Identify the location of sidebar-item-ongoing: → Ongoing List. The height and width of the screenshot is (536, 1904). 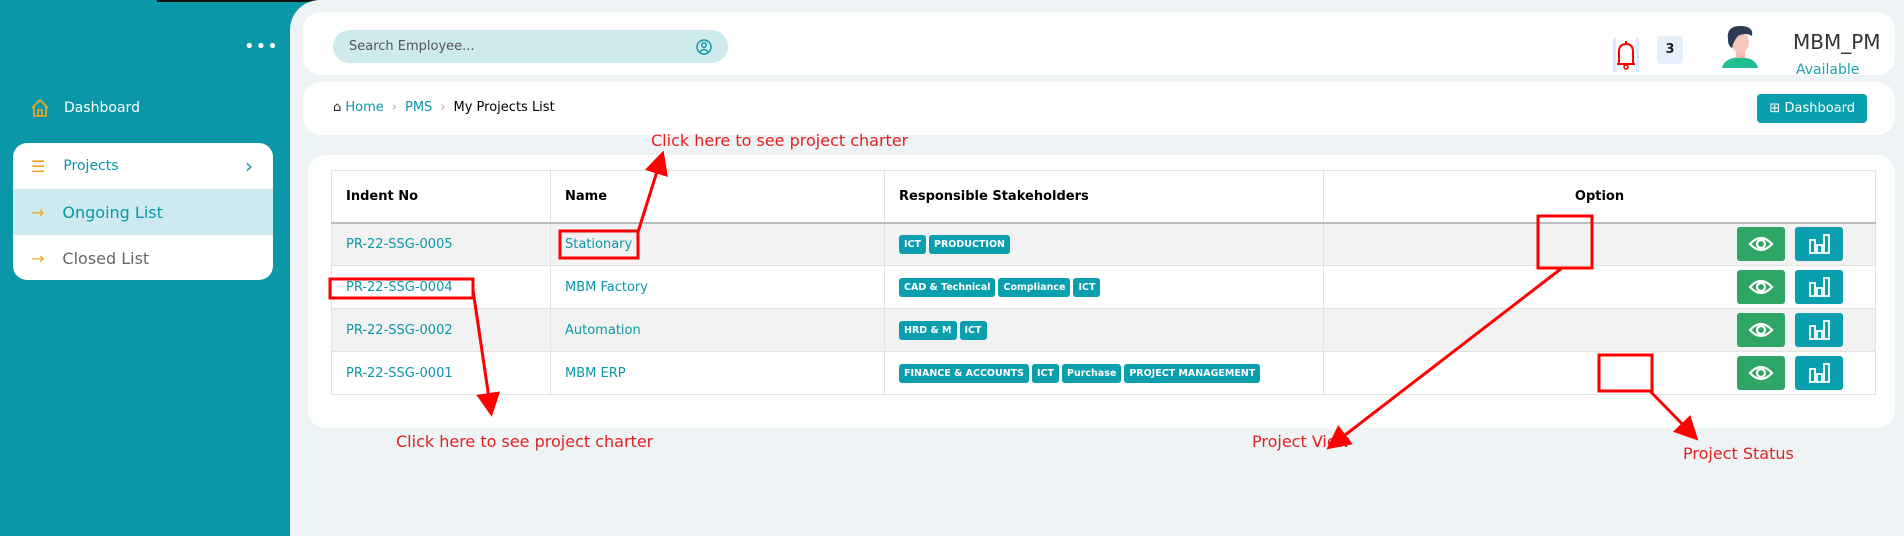
(143, 212).